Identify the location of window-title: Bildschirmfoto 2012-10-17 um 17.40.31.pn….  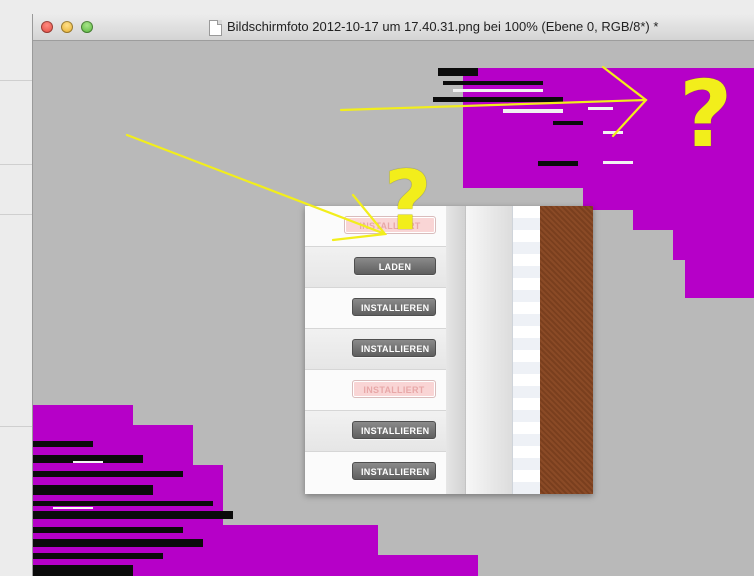
(443, 26).